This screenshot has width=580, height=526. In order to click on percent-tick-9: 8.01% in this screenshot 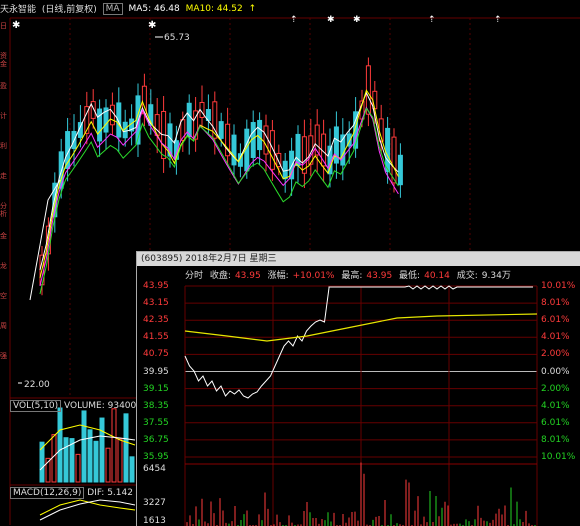, I will do `click(555, 439)`.